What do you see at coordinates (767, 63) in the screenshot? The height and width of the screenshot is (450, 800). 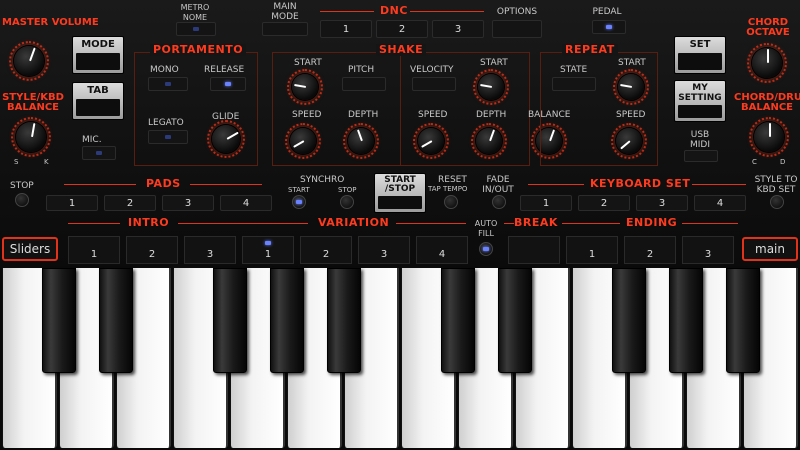 I see `chord-octave-knob` at bounding box center [767, 63].